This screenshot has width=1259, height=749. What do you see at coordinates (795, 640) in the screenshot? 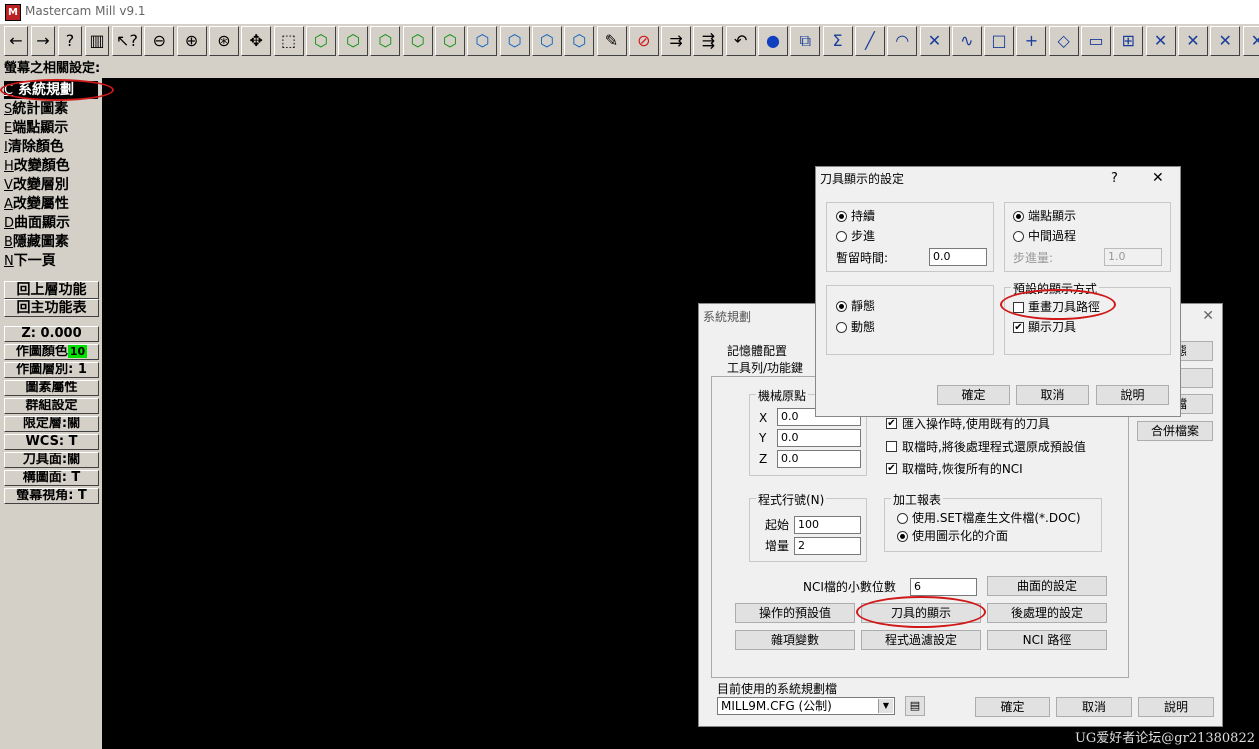
I see `misc-variables-button: 雜項變數` at bounding box center [795, 640].